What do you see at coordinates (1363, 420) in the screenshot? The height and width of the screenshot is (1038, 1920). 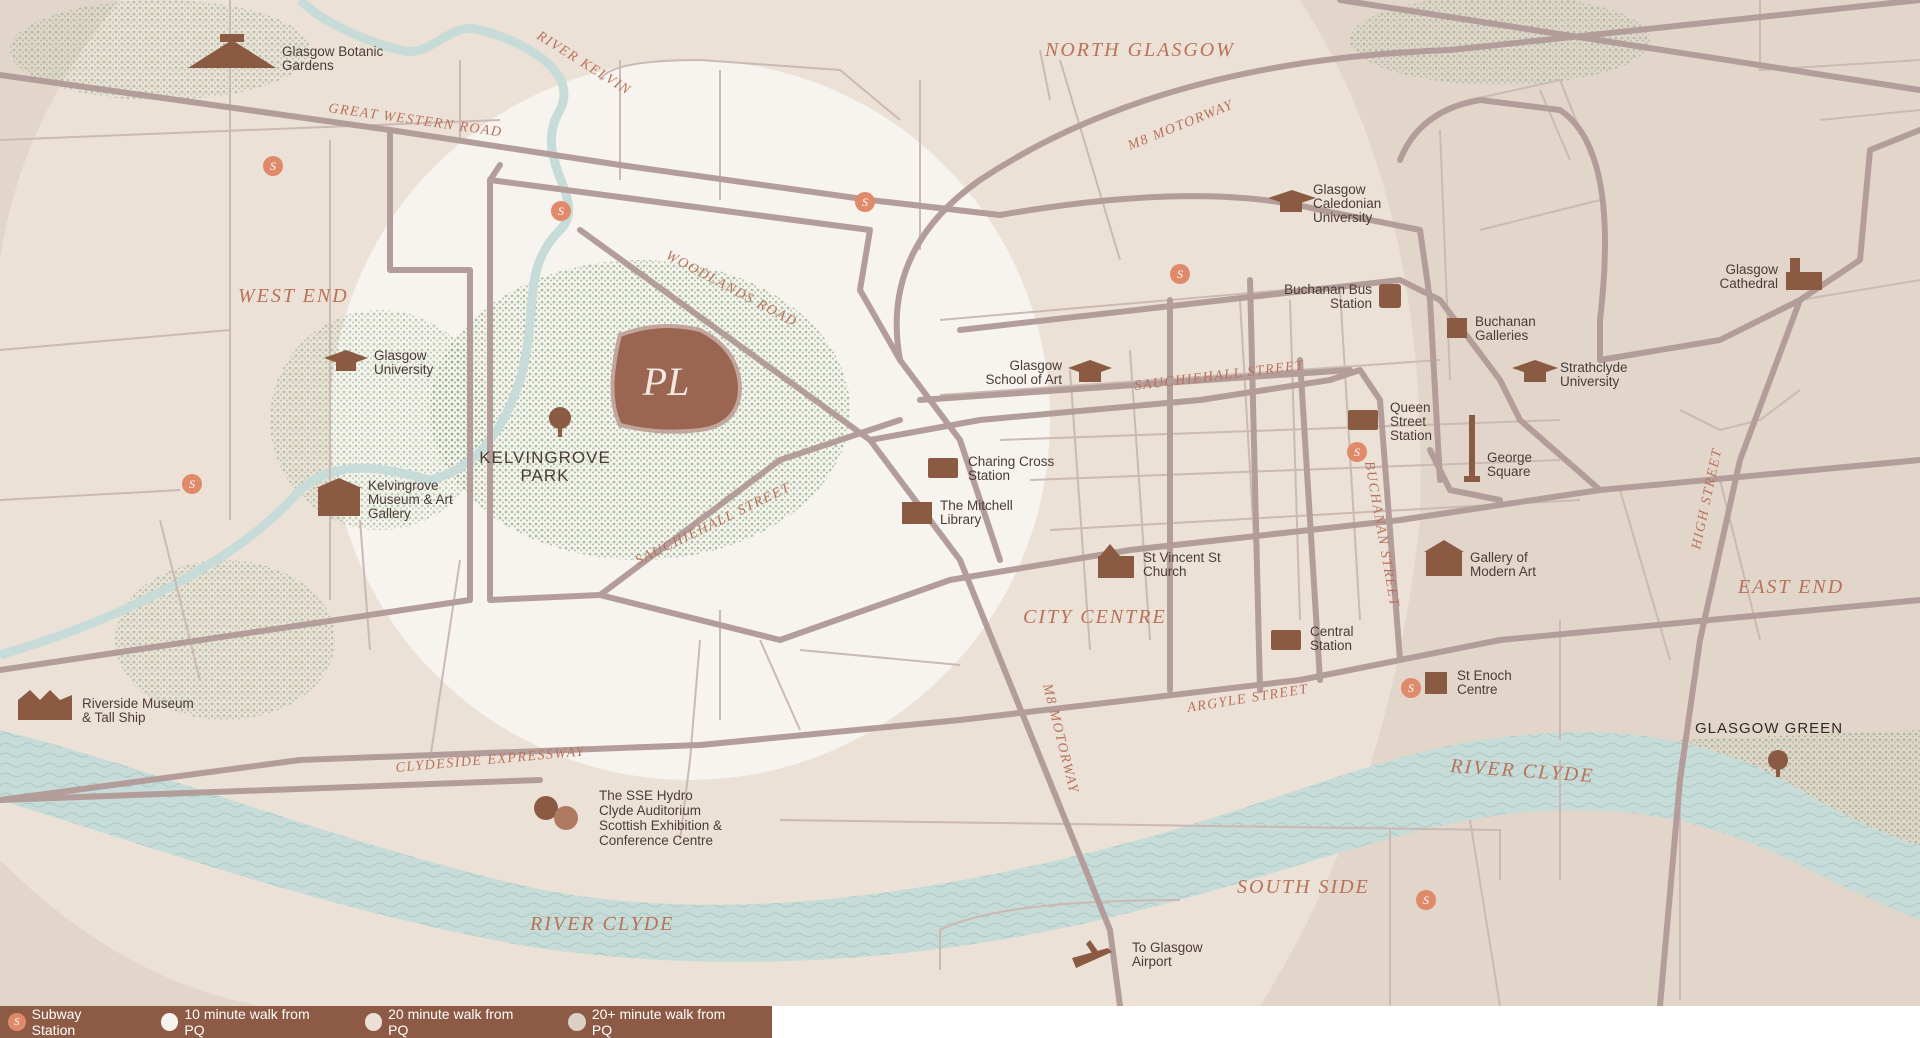 I see `queen-street-rail-icon` at bounding box center [1363, 420].